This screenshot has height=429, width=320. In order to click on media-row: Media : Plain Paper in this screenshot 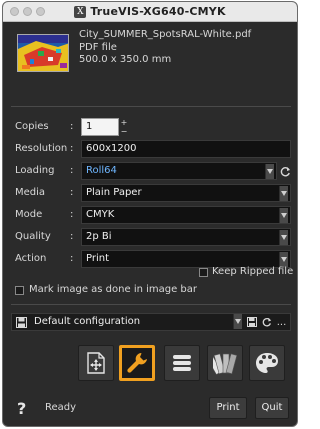, I will do `click(150, 193)`.